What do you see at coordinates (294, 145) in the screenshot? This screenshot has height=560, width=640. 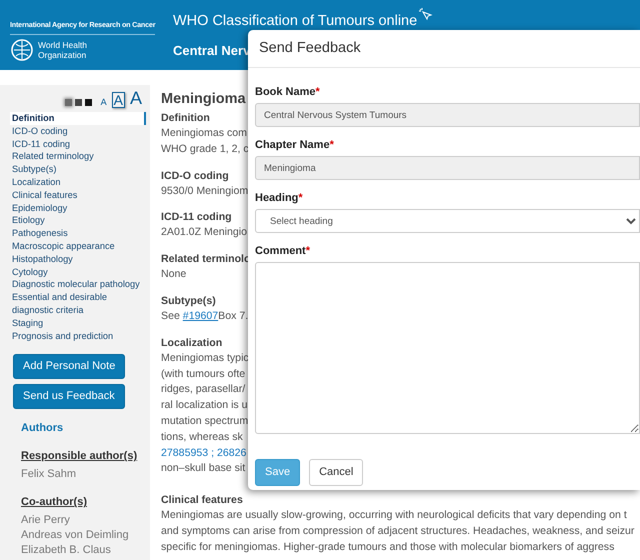 I see `field-label: Chapter Name*` at bounding box center [294, 145].